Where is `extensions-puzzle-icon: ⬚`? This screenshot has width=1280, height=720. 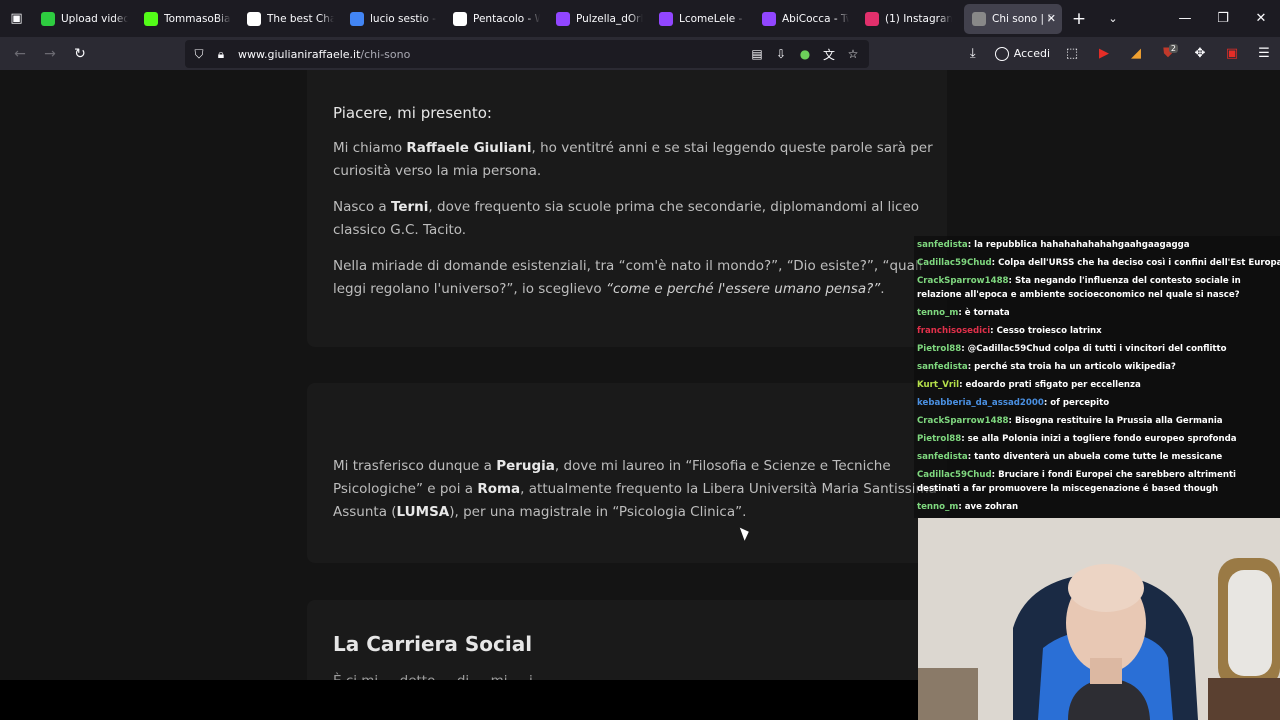 extensions-puzzle-icon: ⬚ is located at coordinates (1072, 53).